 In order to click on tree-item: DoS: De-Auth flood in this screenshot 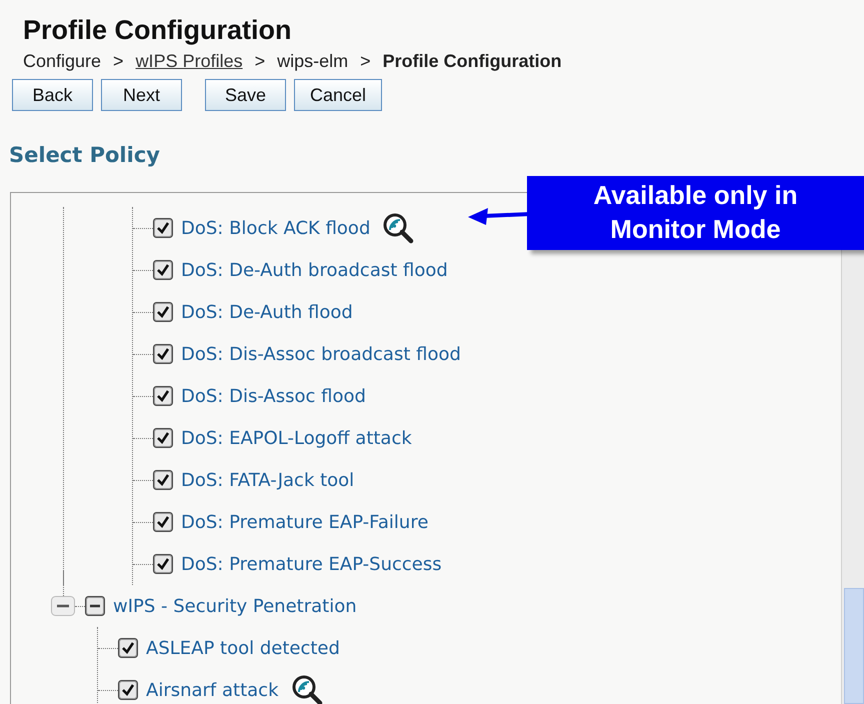, I will do `click(267, 312)`.